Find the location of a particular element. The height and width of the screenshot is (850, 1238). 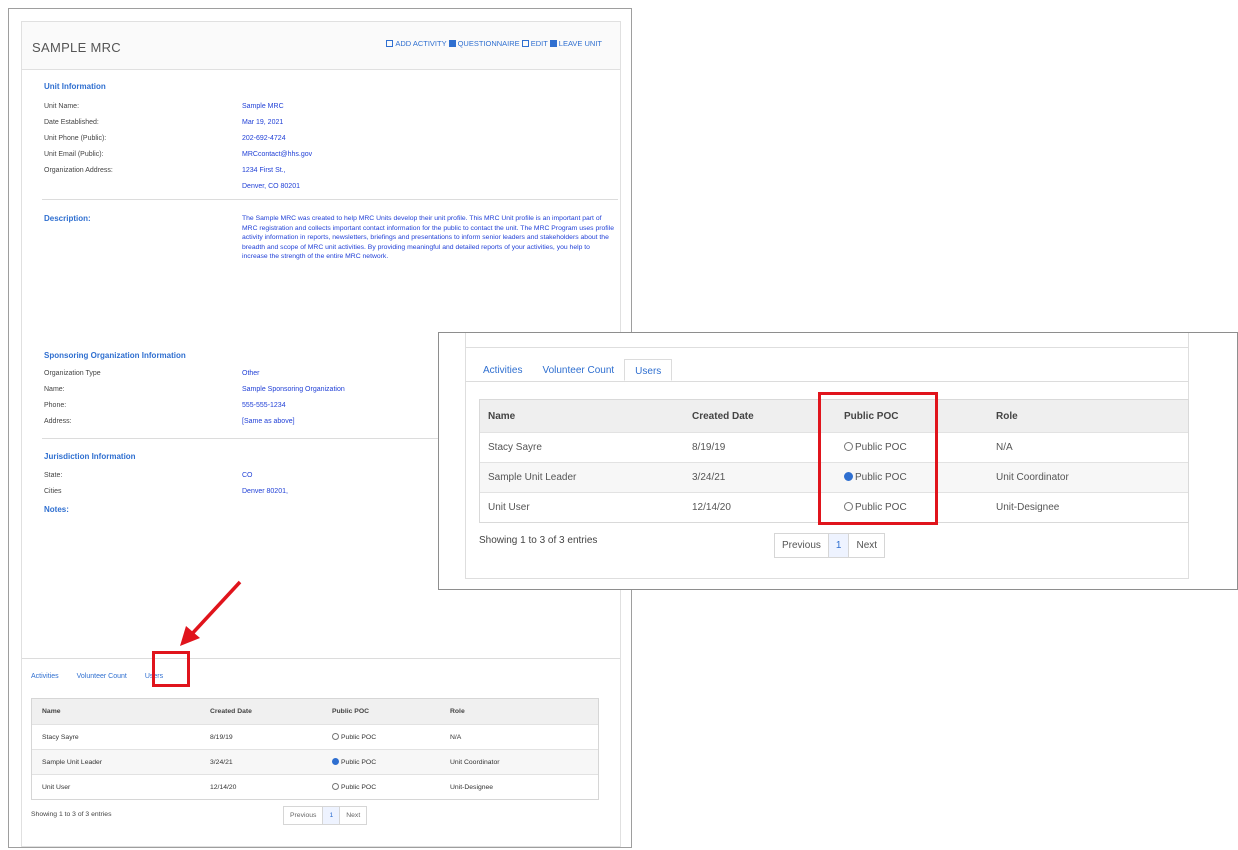

unit-name-label: Unit Name: is located at coordinates (62, 106).